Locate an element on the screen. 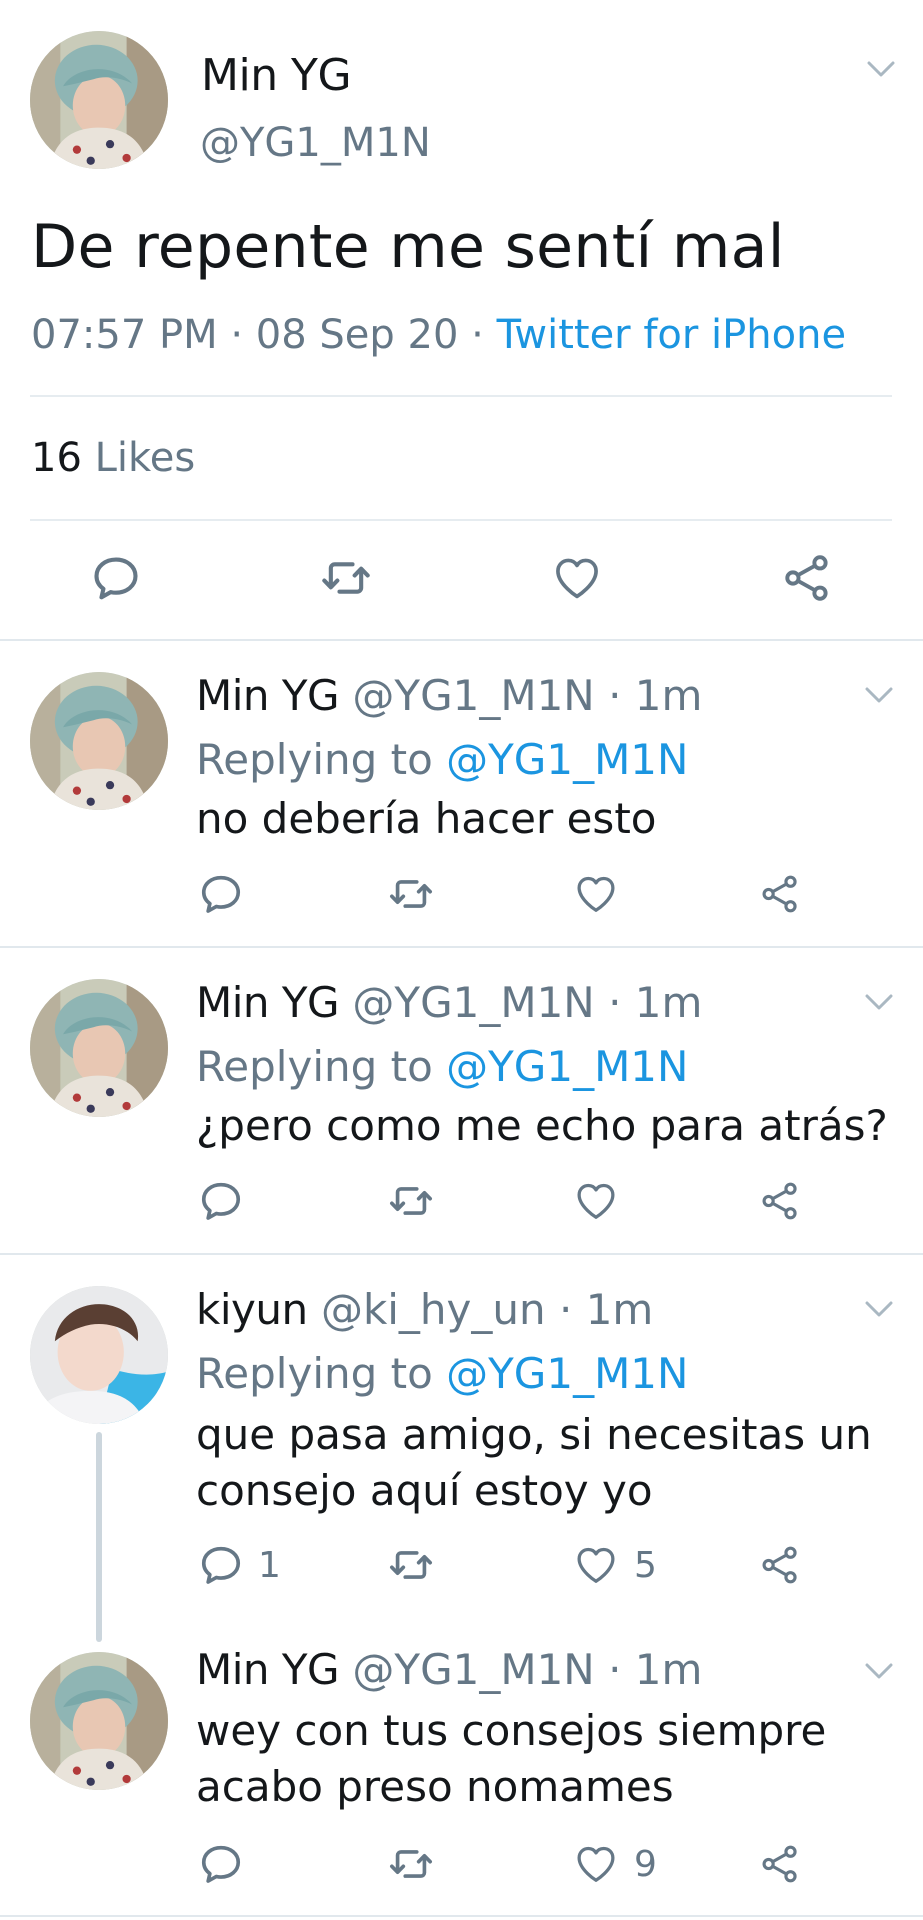  reply-text-line: wey con tus consejos siempre is located at coordinates (511, 1730).